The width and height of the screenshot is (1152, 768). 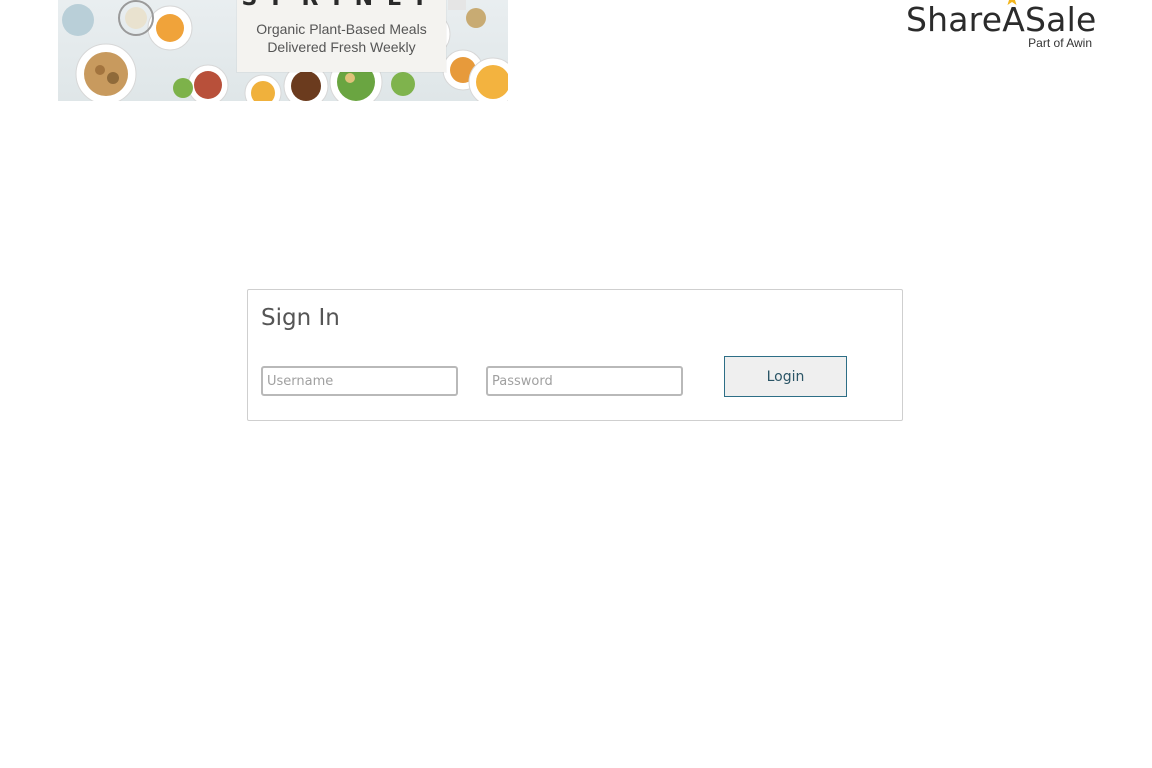 I want to click on banner-tagline-2: Delivered Fresh Weekly, so click(x=341, y=47).